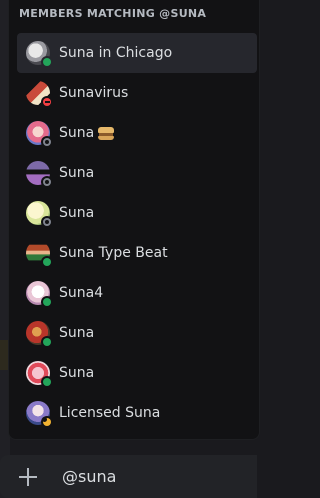 Image resolution: width=320 pixels, height=498 pixels. I want to click on avatar-red-character-icon, so click(39, 94).